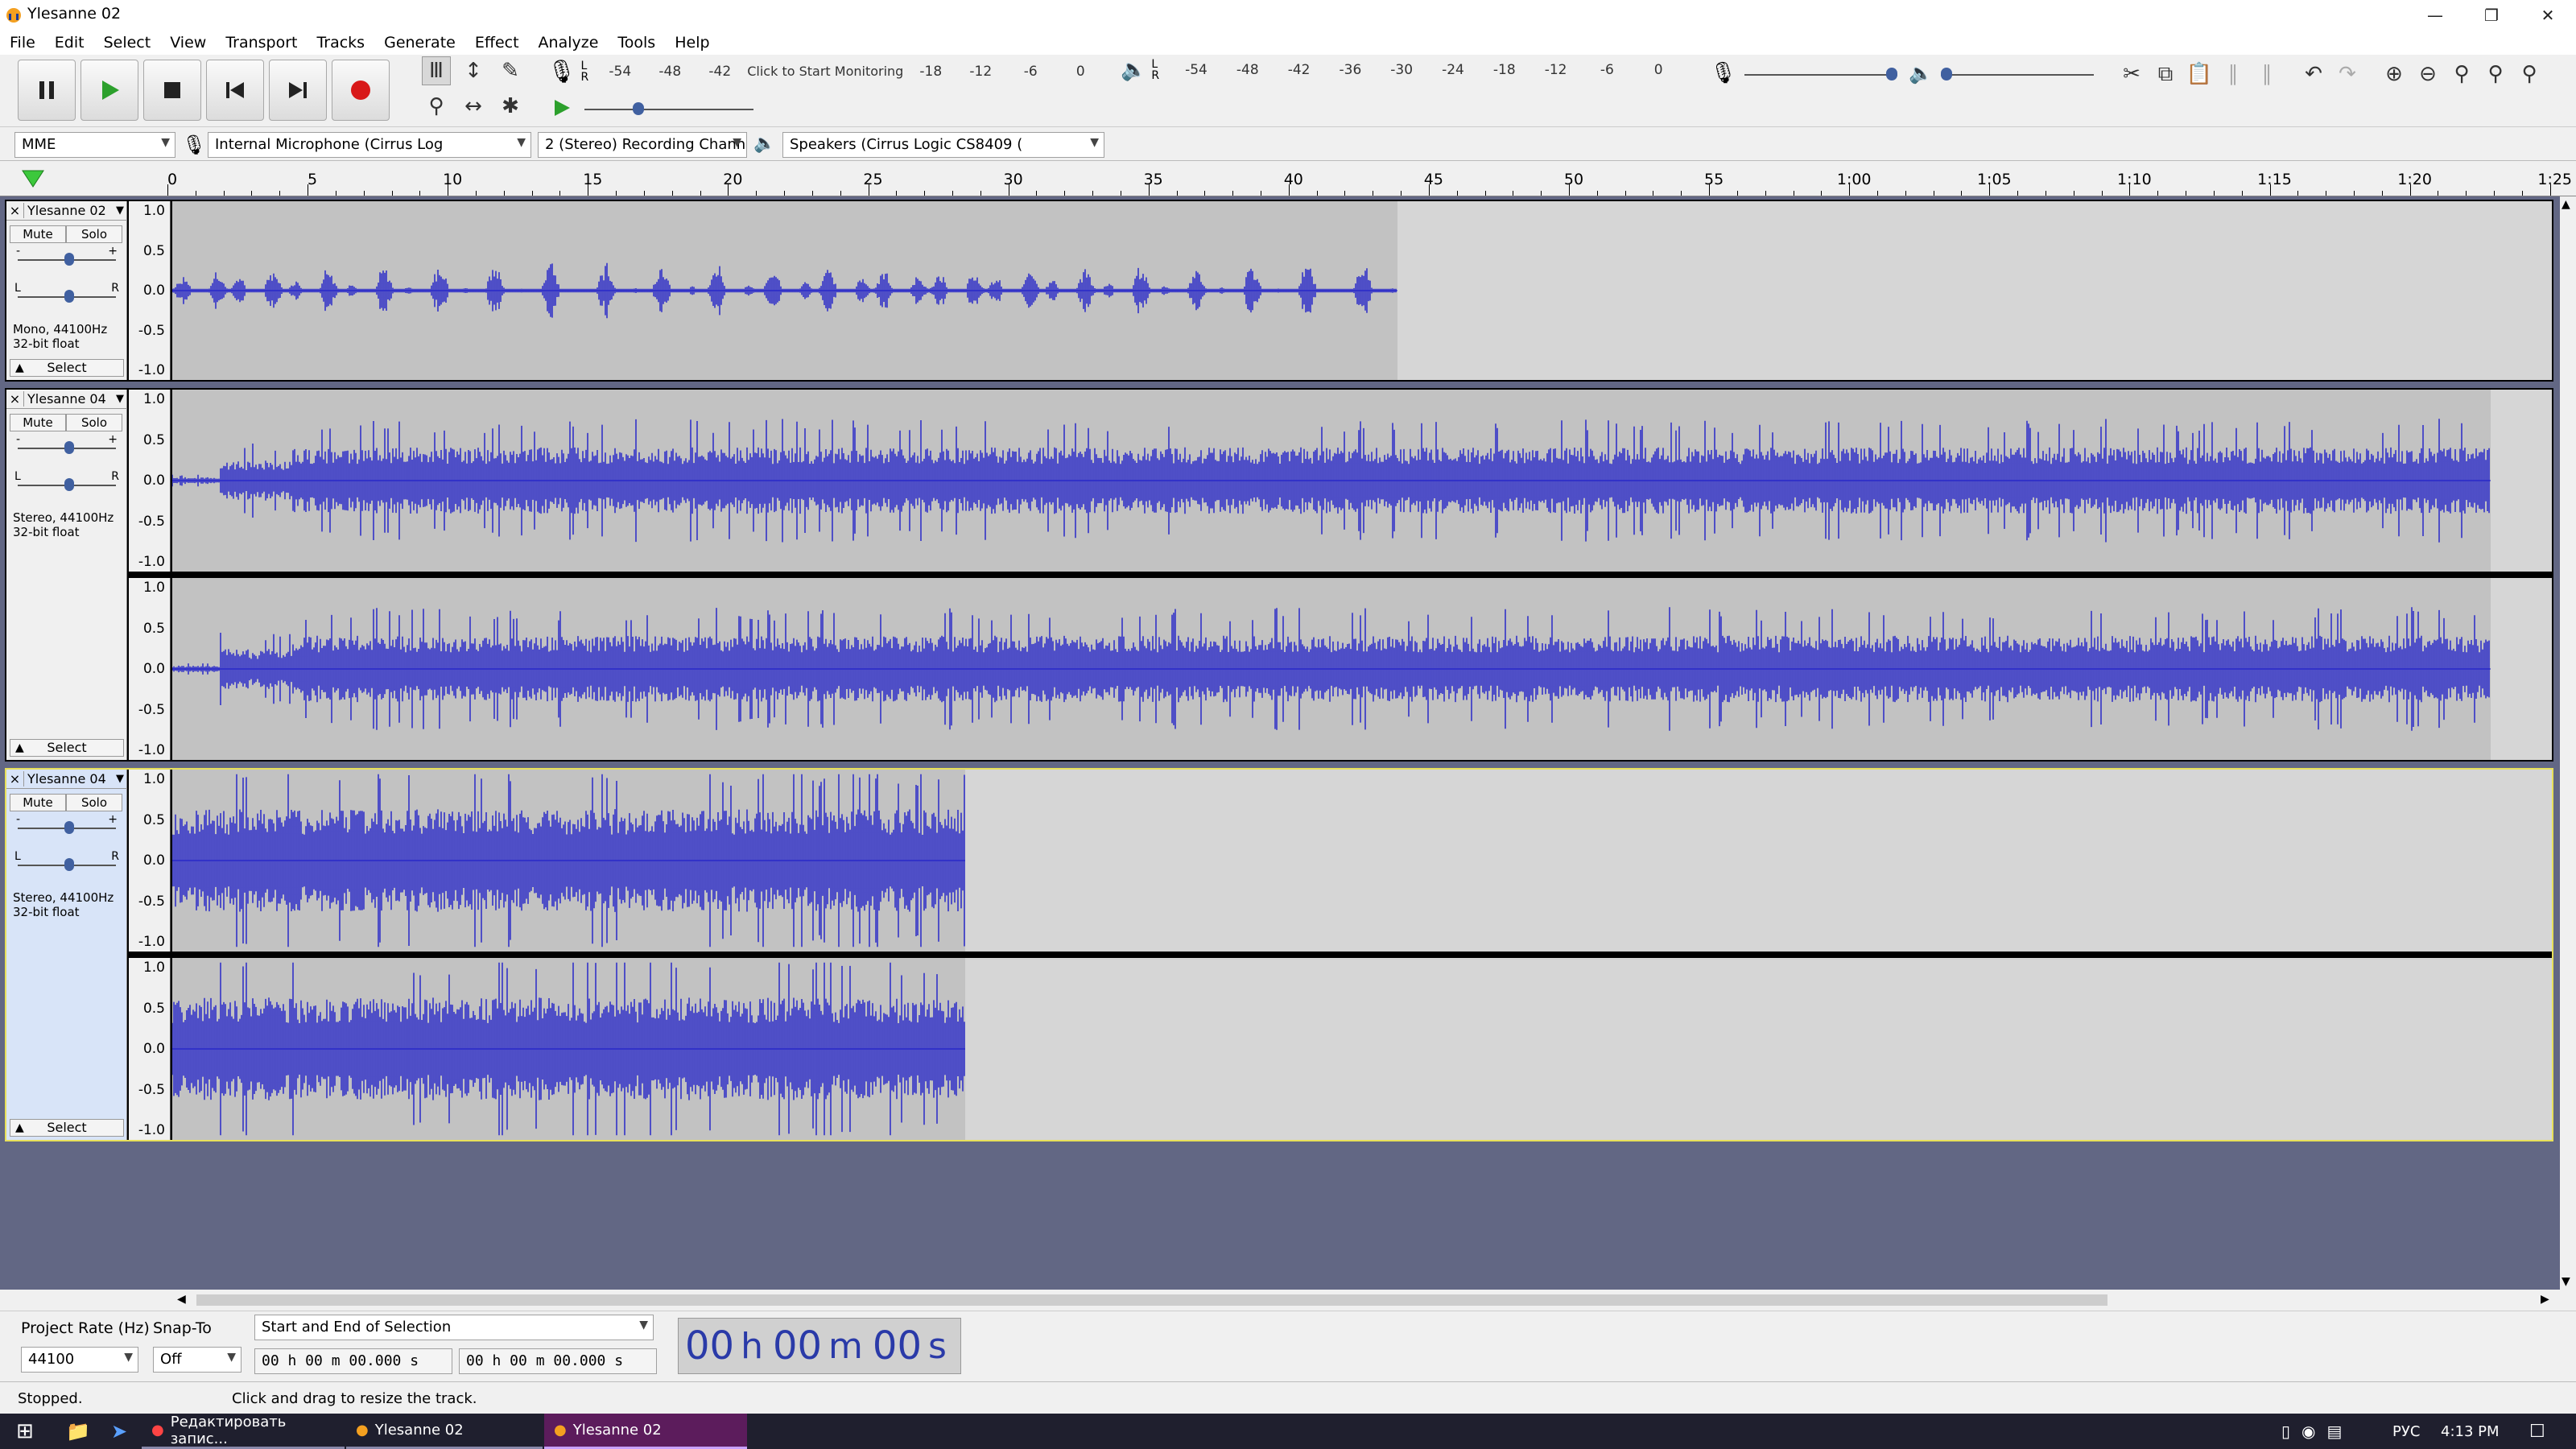 The height and width of the screenshot is (1449, 2576). Describe the element at coordinates (340, 43) in the screenshot. I see `menu-tracks: Tracks` at that location.